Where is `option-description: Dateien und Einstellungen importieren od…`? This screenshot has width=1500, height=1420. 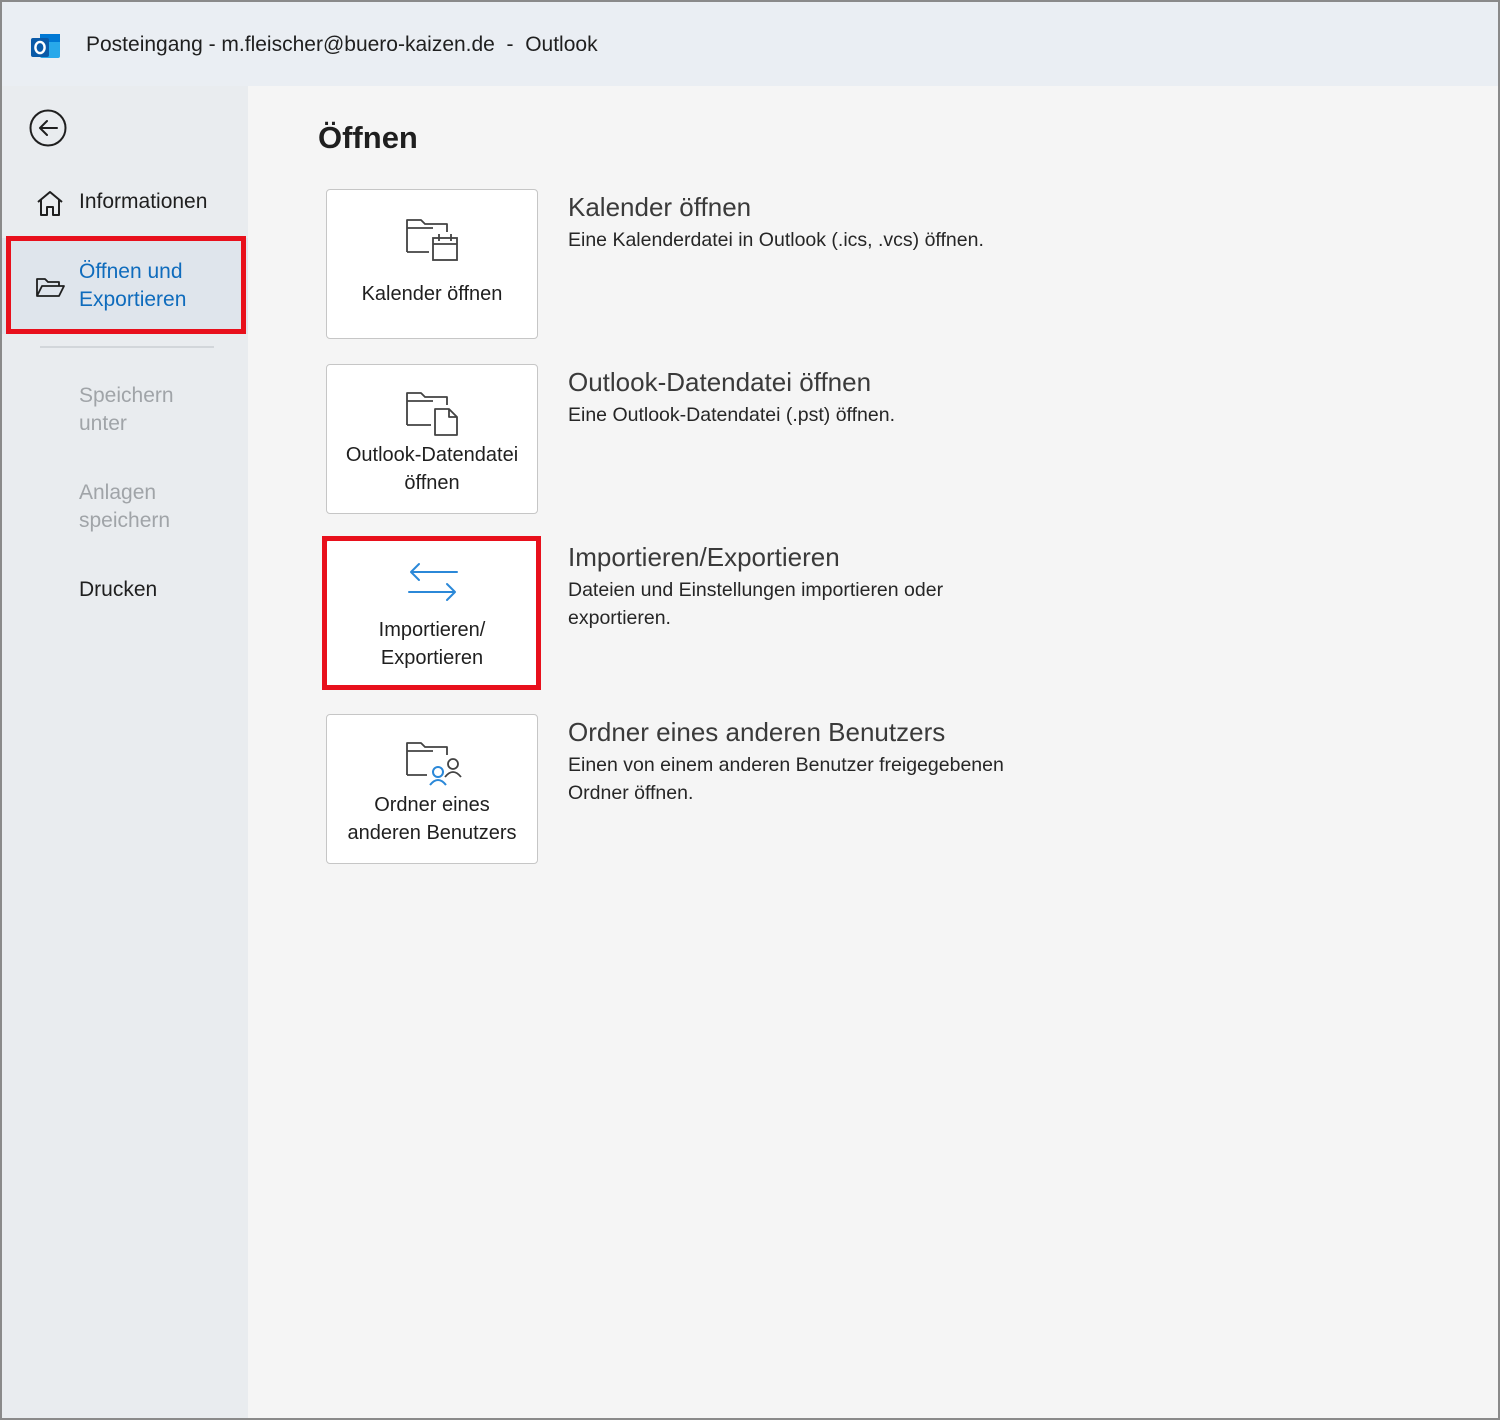 option-description: Dateien und Einstellungen importieren od… is located at coordinates (756, 604).